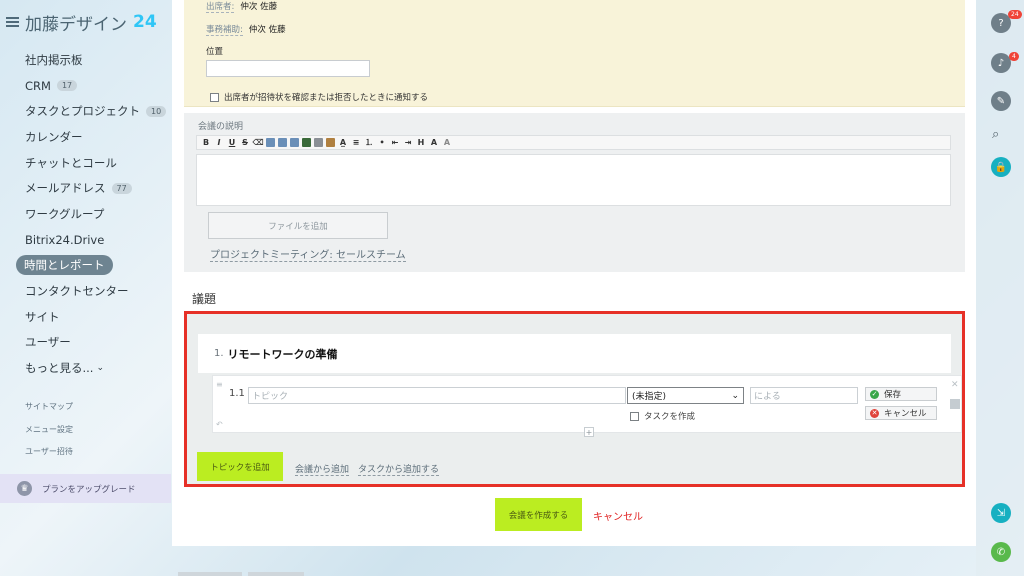  Describe the element at coordinates (221, 127) in the screenshot. I see `description-label: 会議の説明` at that location.